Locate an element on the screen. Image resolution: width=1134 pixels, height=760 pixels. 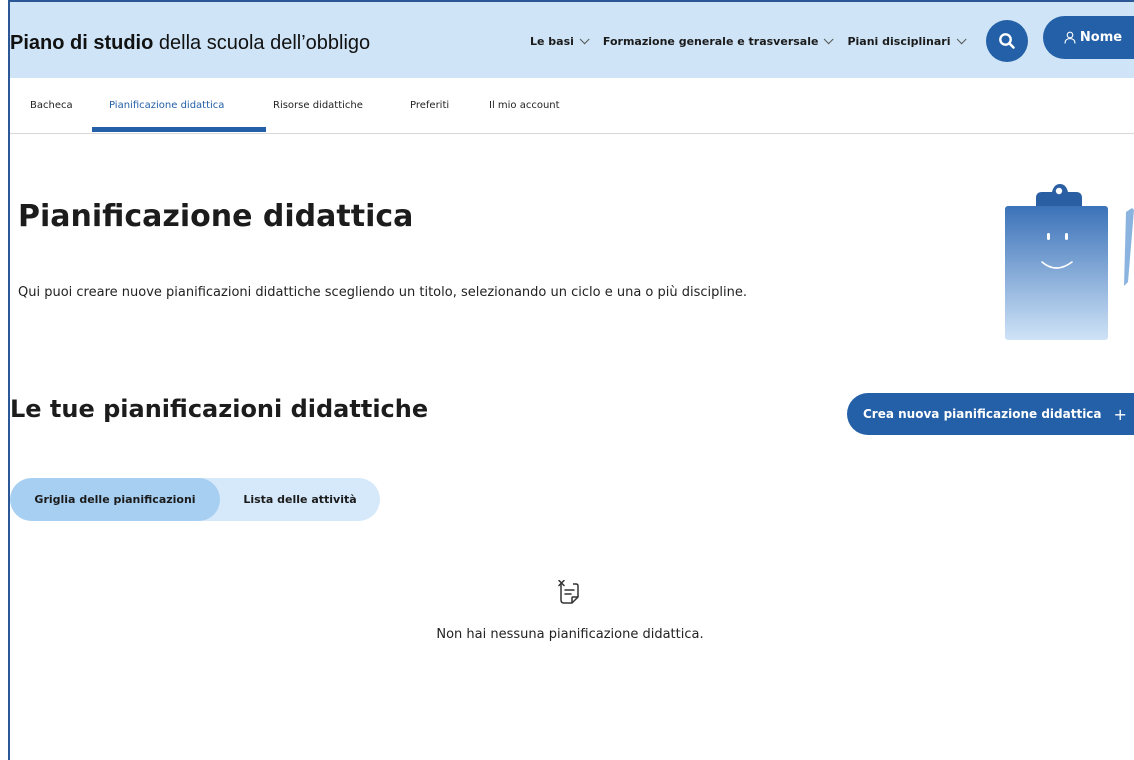
brand-title-rest: della scuola dell’obbligo is located at coordinates (264, 43).